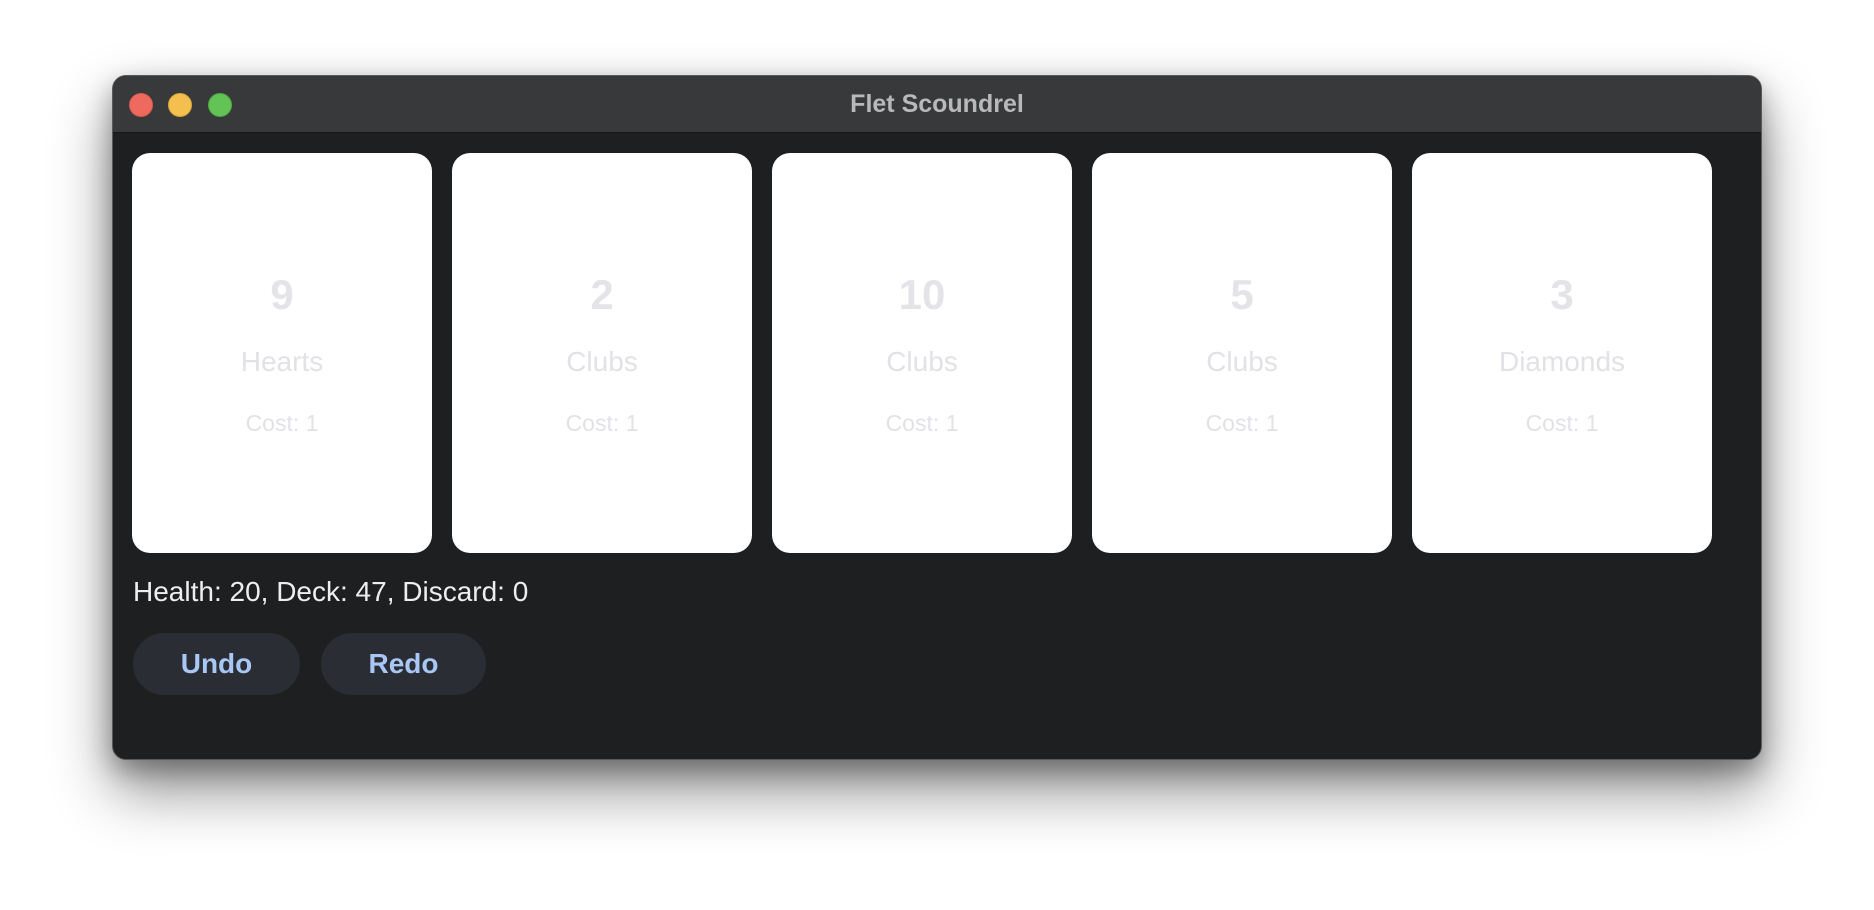 The width and height of the screenshot is (1874, 910). Describe the element at coordinates (602, 294) in the screenshot. I see `card-rank: 2` at that location.